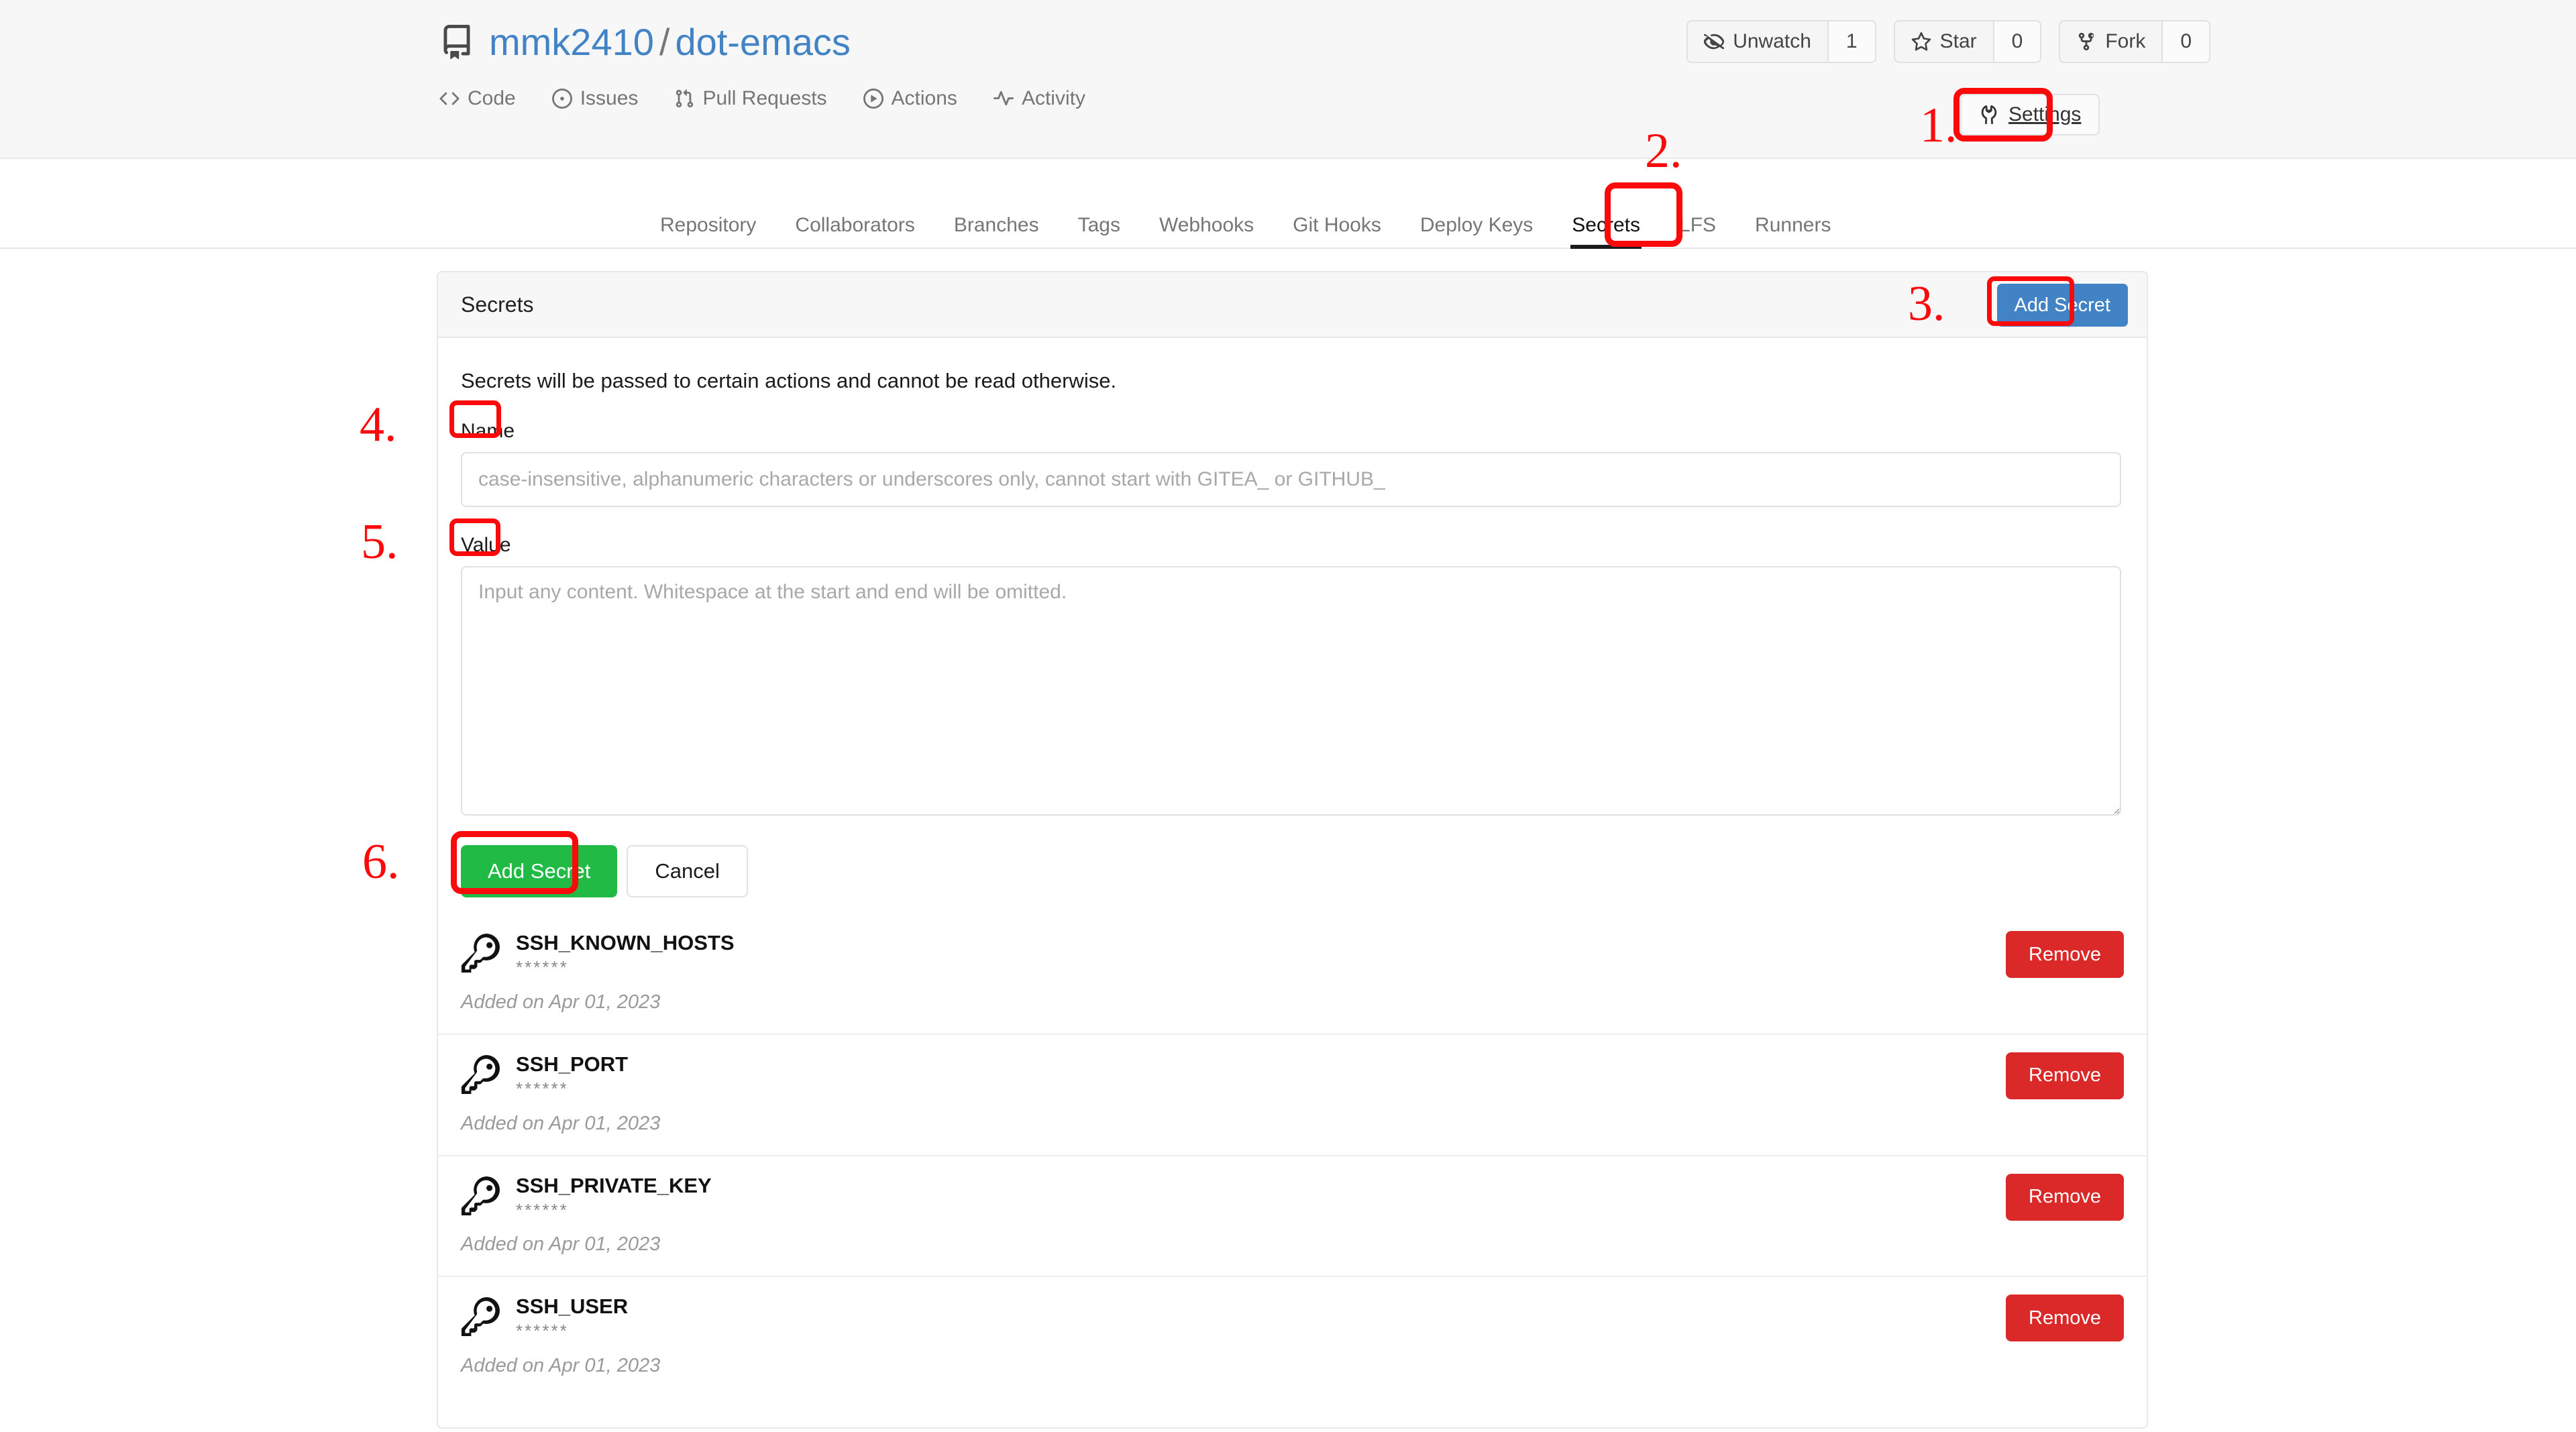  I want to click on star-count: 0, so click(2016, 41).